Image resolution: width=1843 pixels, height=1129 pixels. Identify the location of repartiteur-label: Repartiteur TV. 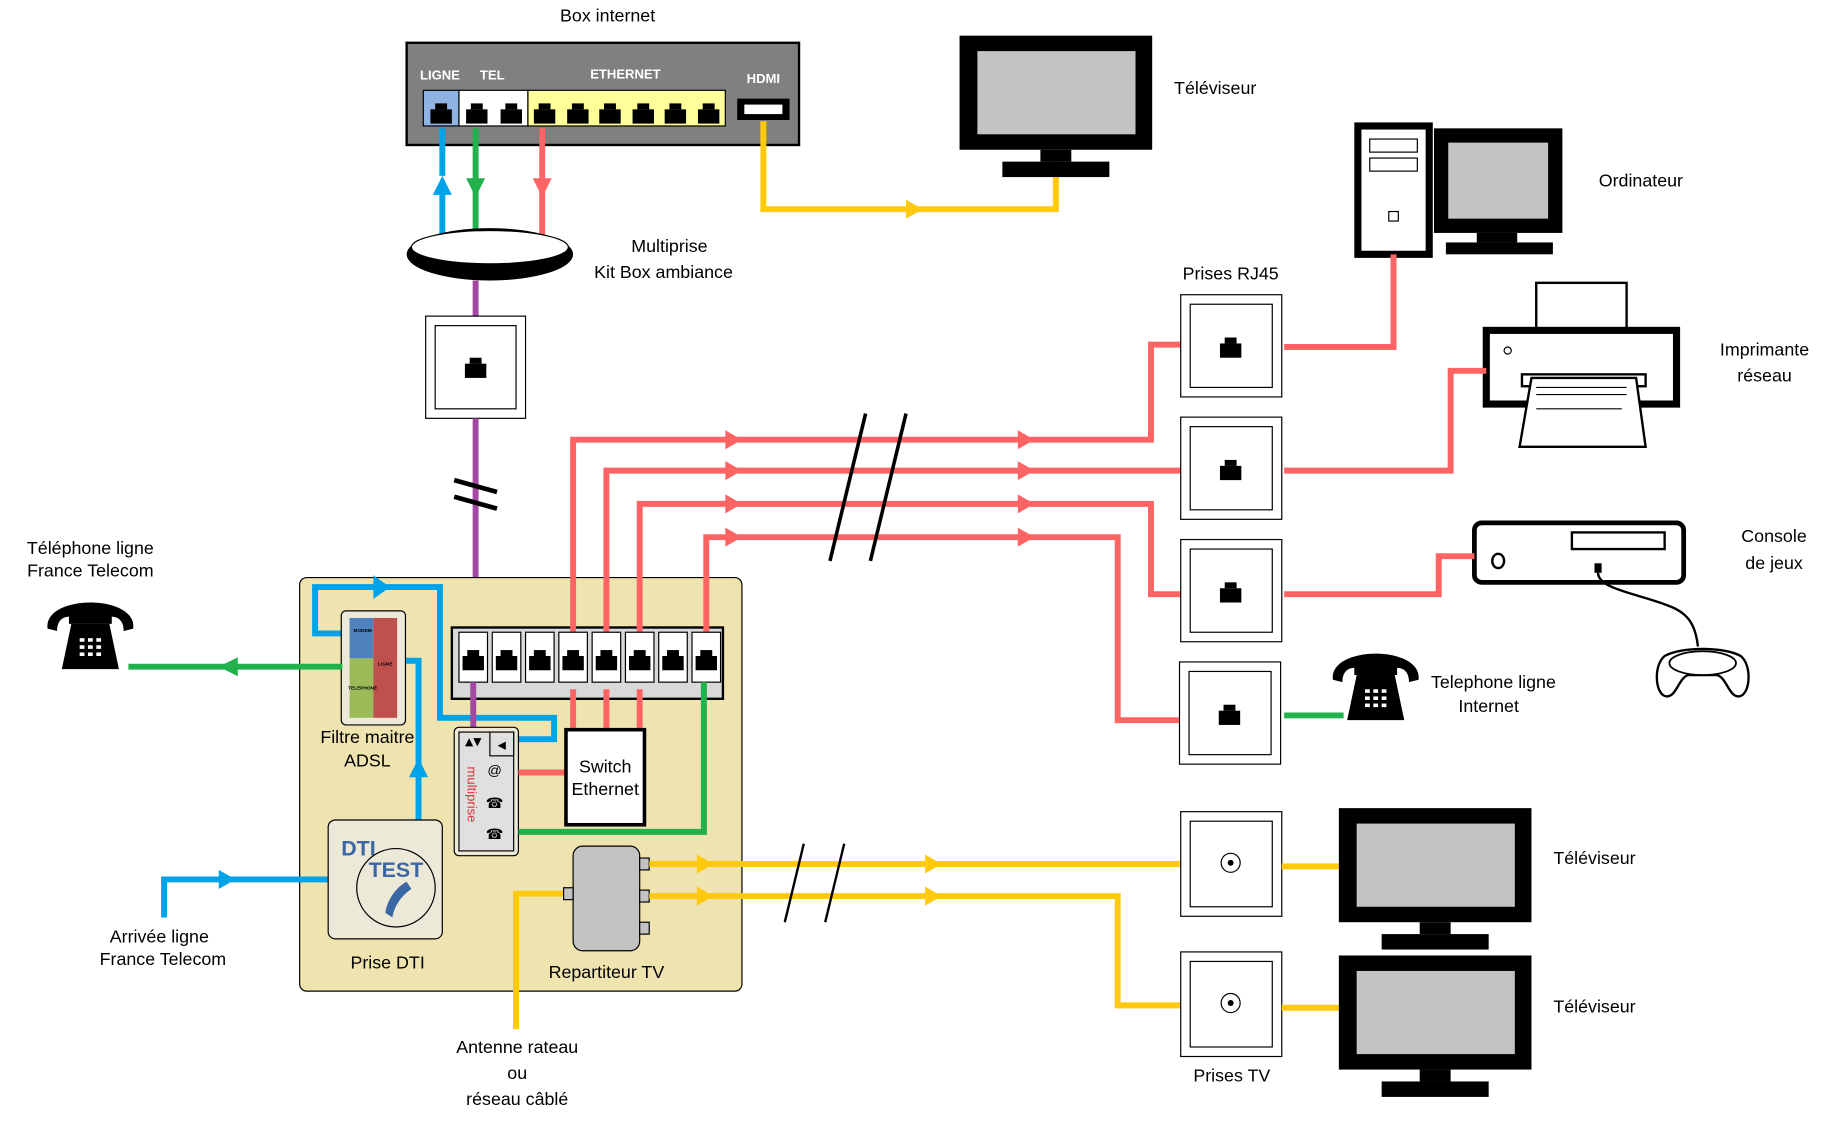
(607, 972).